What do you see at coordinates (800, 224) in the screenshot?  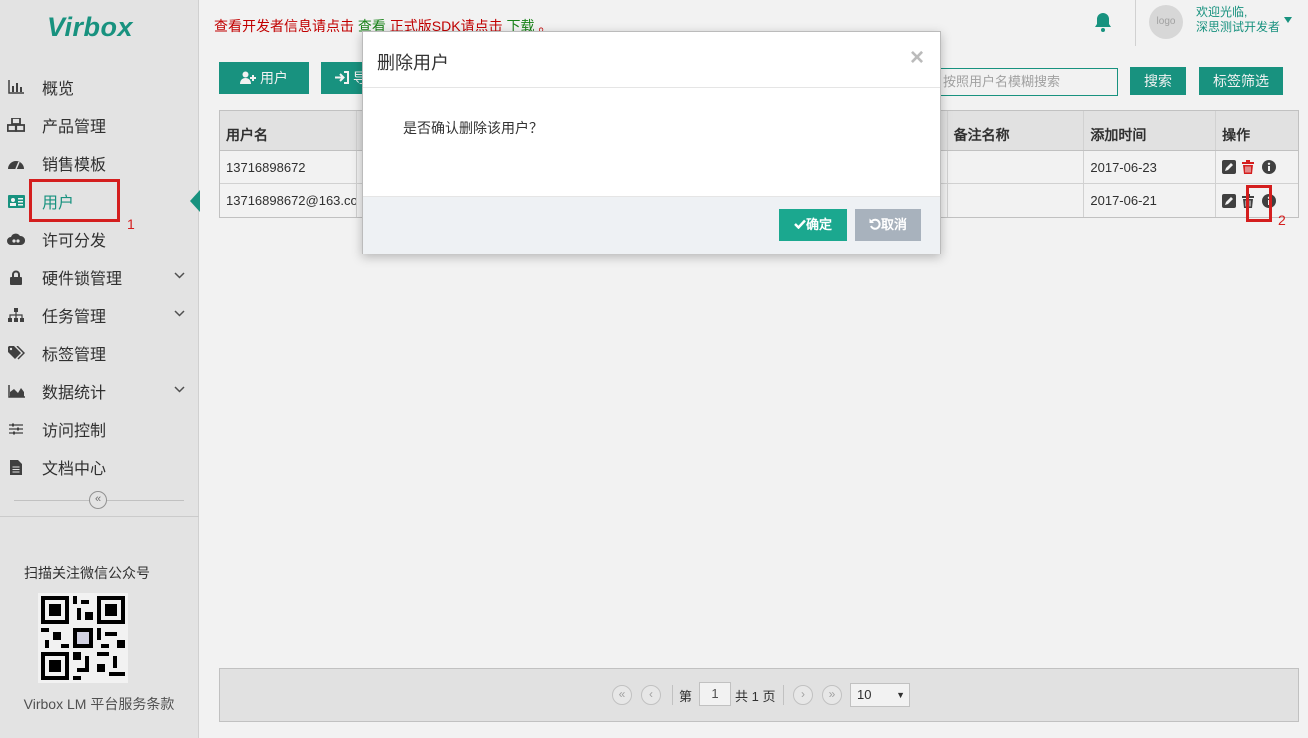 I see `check-icon` at bounding box center [800, 224].